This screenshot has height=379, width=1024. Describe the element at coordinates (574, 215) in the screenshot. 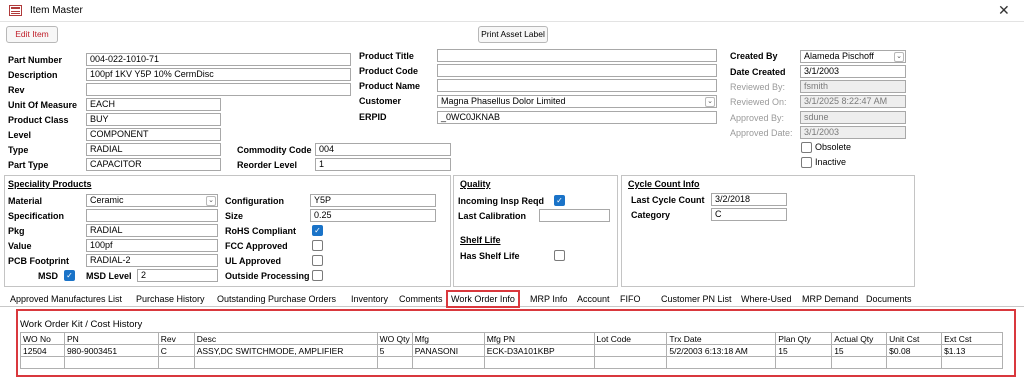

I see `last-calibration-field` at that location.